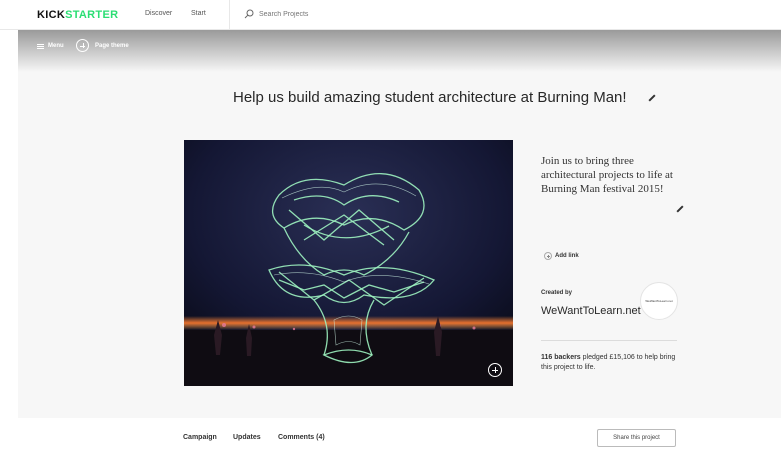 The height and width of the screenshot is (457, 781). What do you see at coordinates (92, 15) in the screenshot?
I see `logo-part-starter: STARTER` at bounding box center [92, 15].